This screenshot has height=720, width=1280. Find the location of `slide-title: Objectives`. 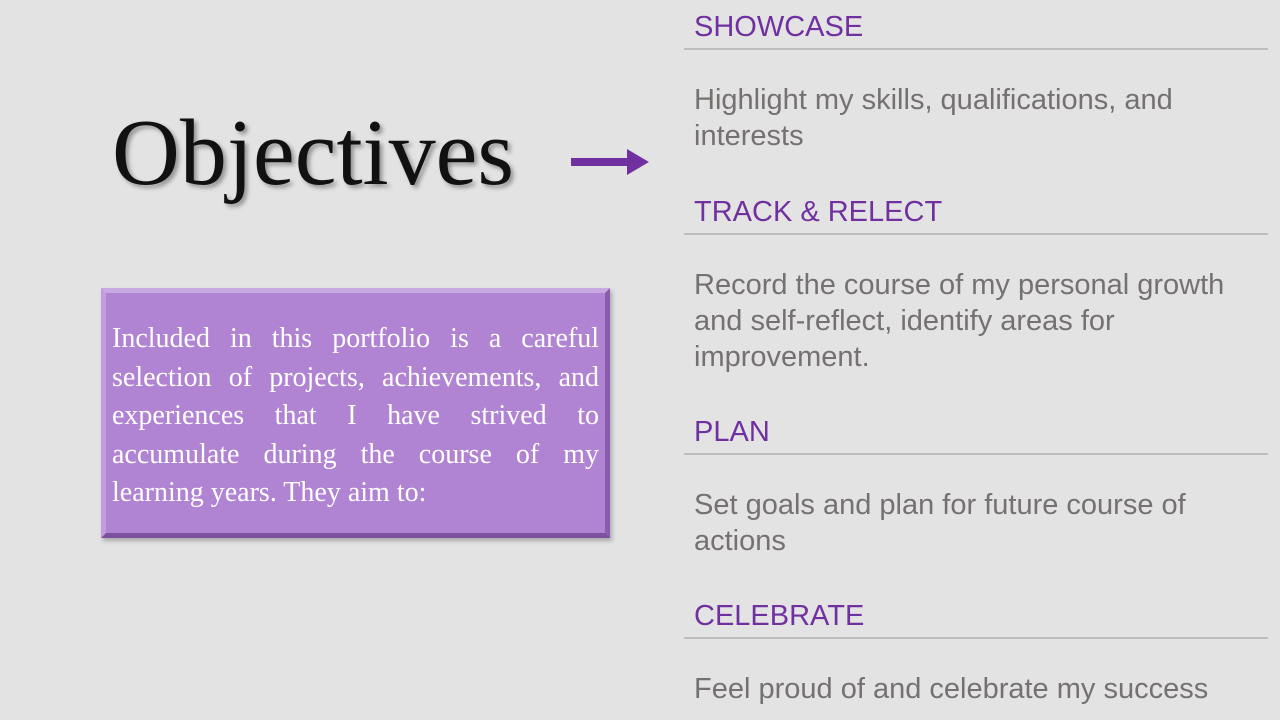

slide-title: Objectives is located at coordinates (313, 153).